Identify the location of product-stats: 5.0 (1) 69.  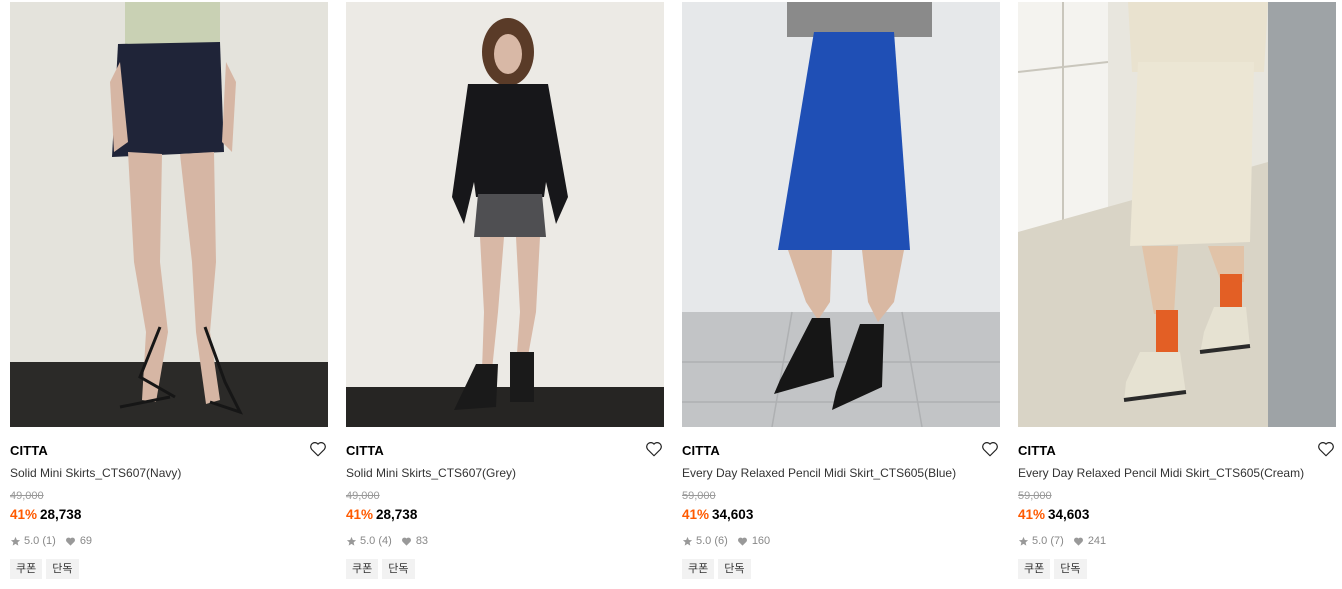
(51, 541).